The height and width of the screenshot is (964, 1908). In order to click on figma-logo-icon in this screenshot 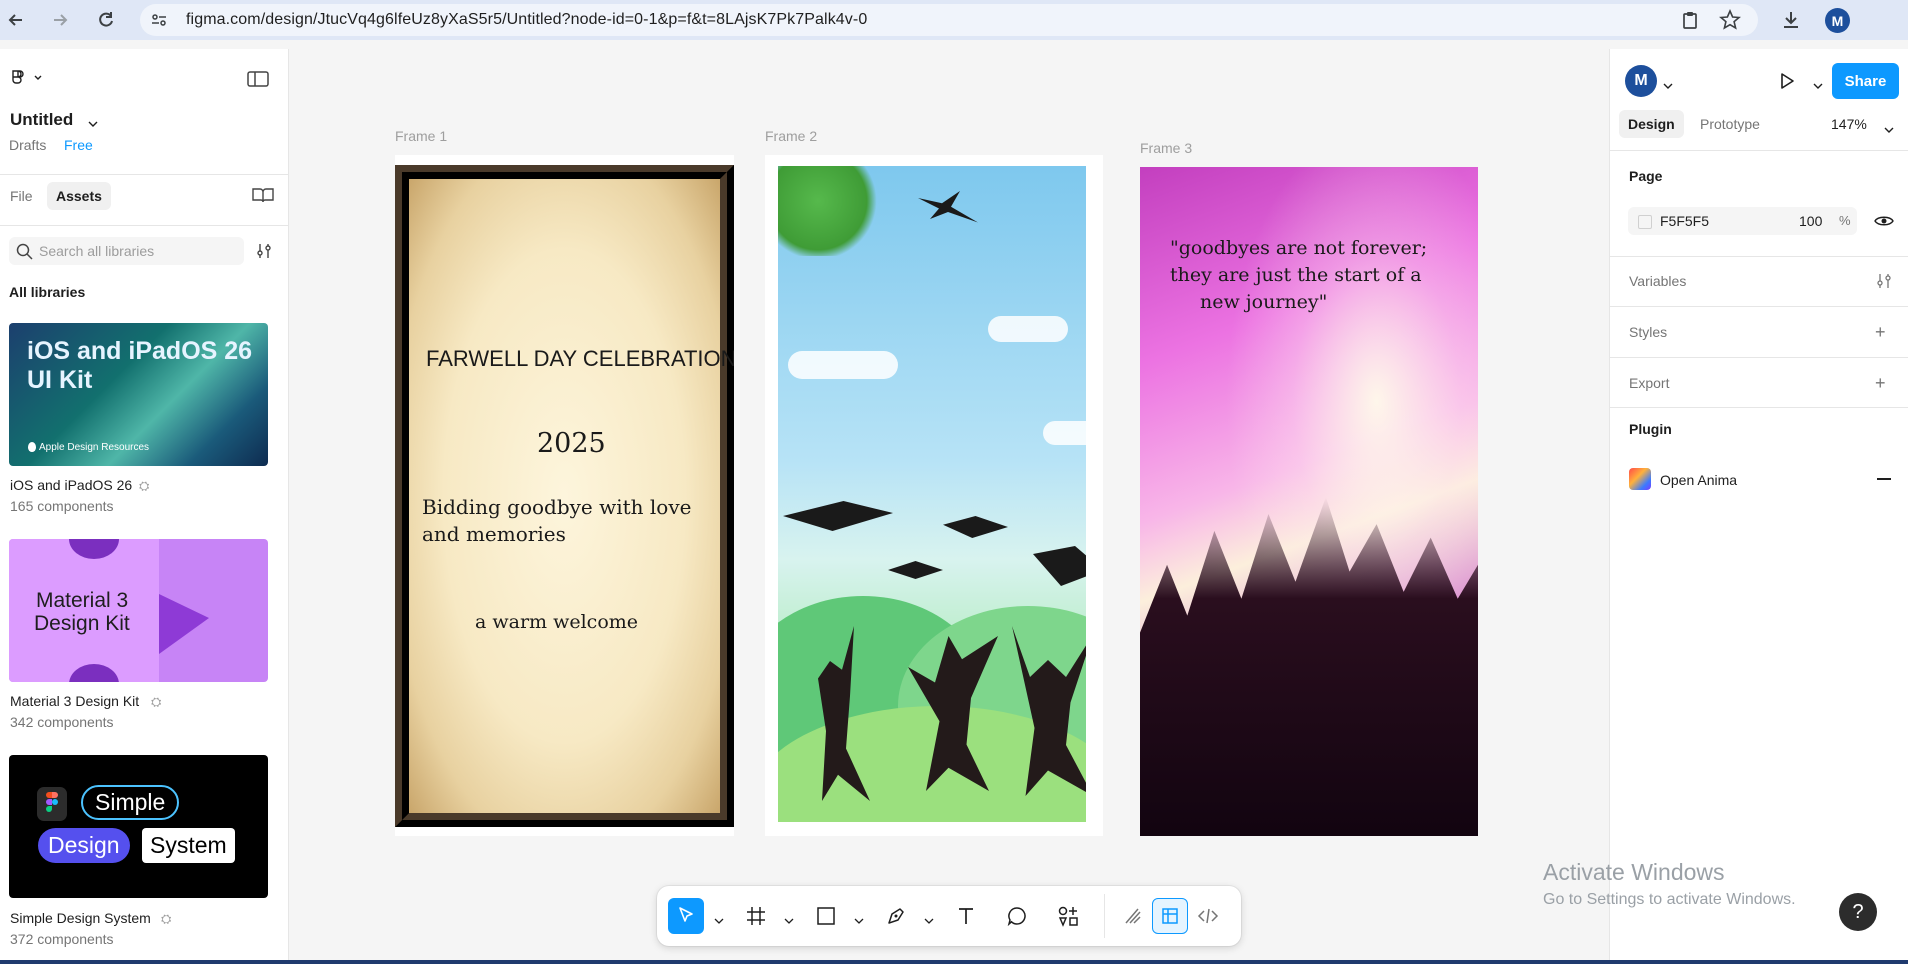, I will do `click(52, 804)`.